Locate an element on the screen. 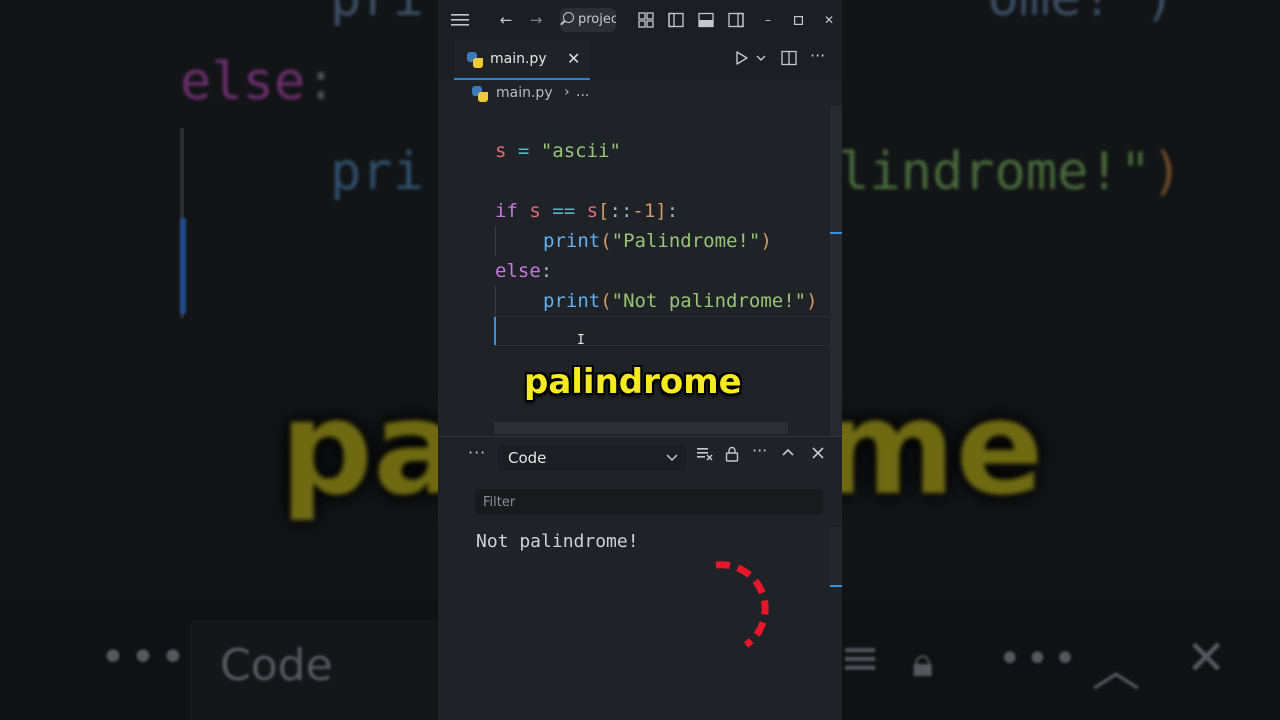 Image resolution: width=1280 pixels, height=720 pixels. clear-output-icon is located at coordinates (705, 456).